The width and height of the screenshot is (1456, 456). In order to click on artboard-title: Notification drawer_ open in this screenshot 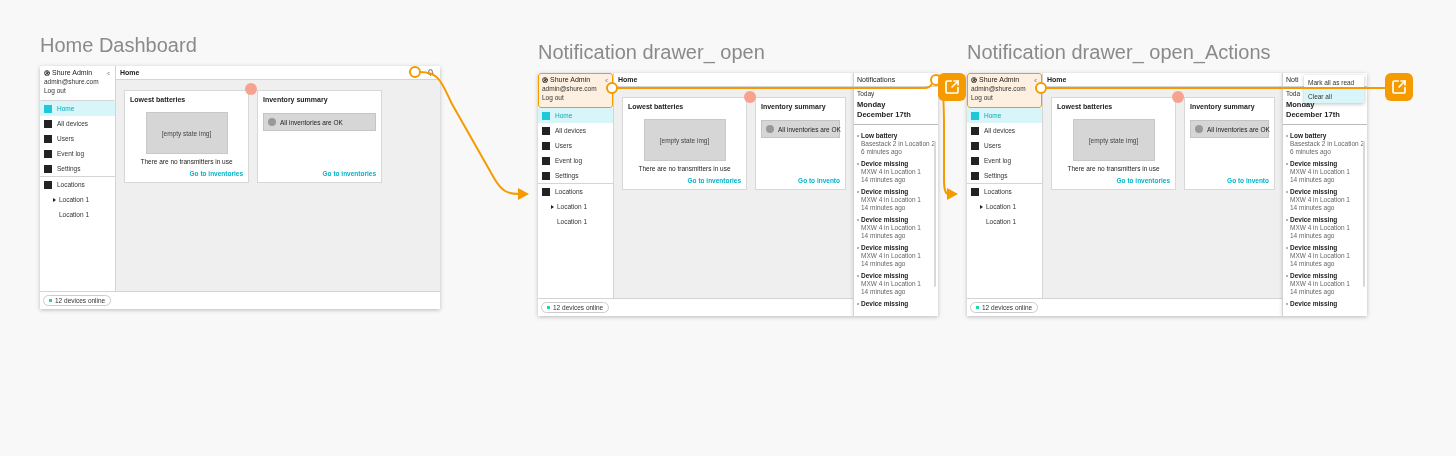, I will do `click(651, 52)`.